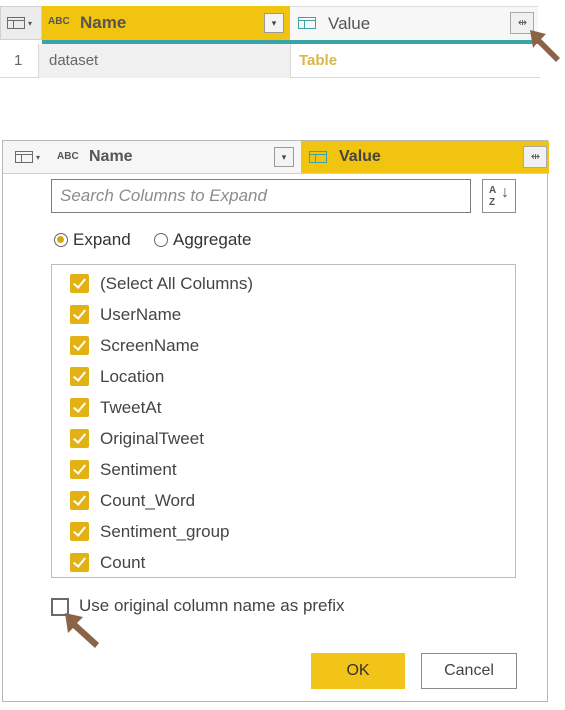  I want to click on column-option-label: ScreenName, so click(150, 345).